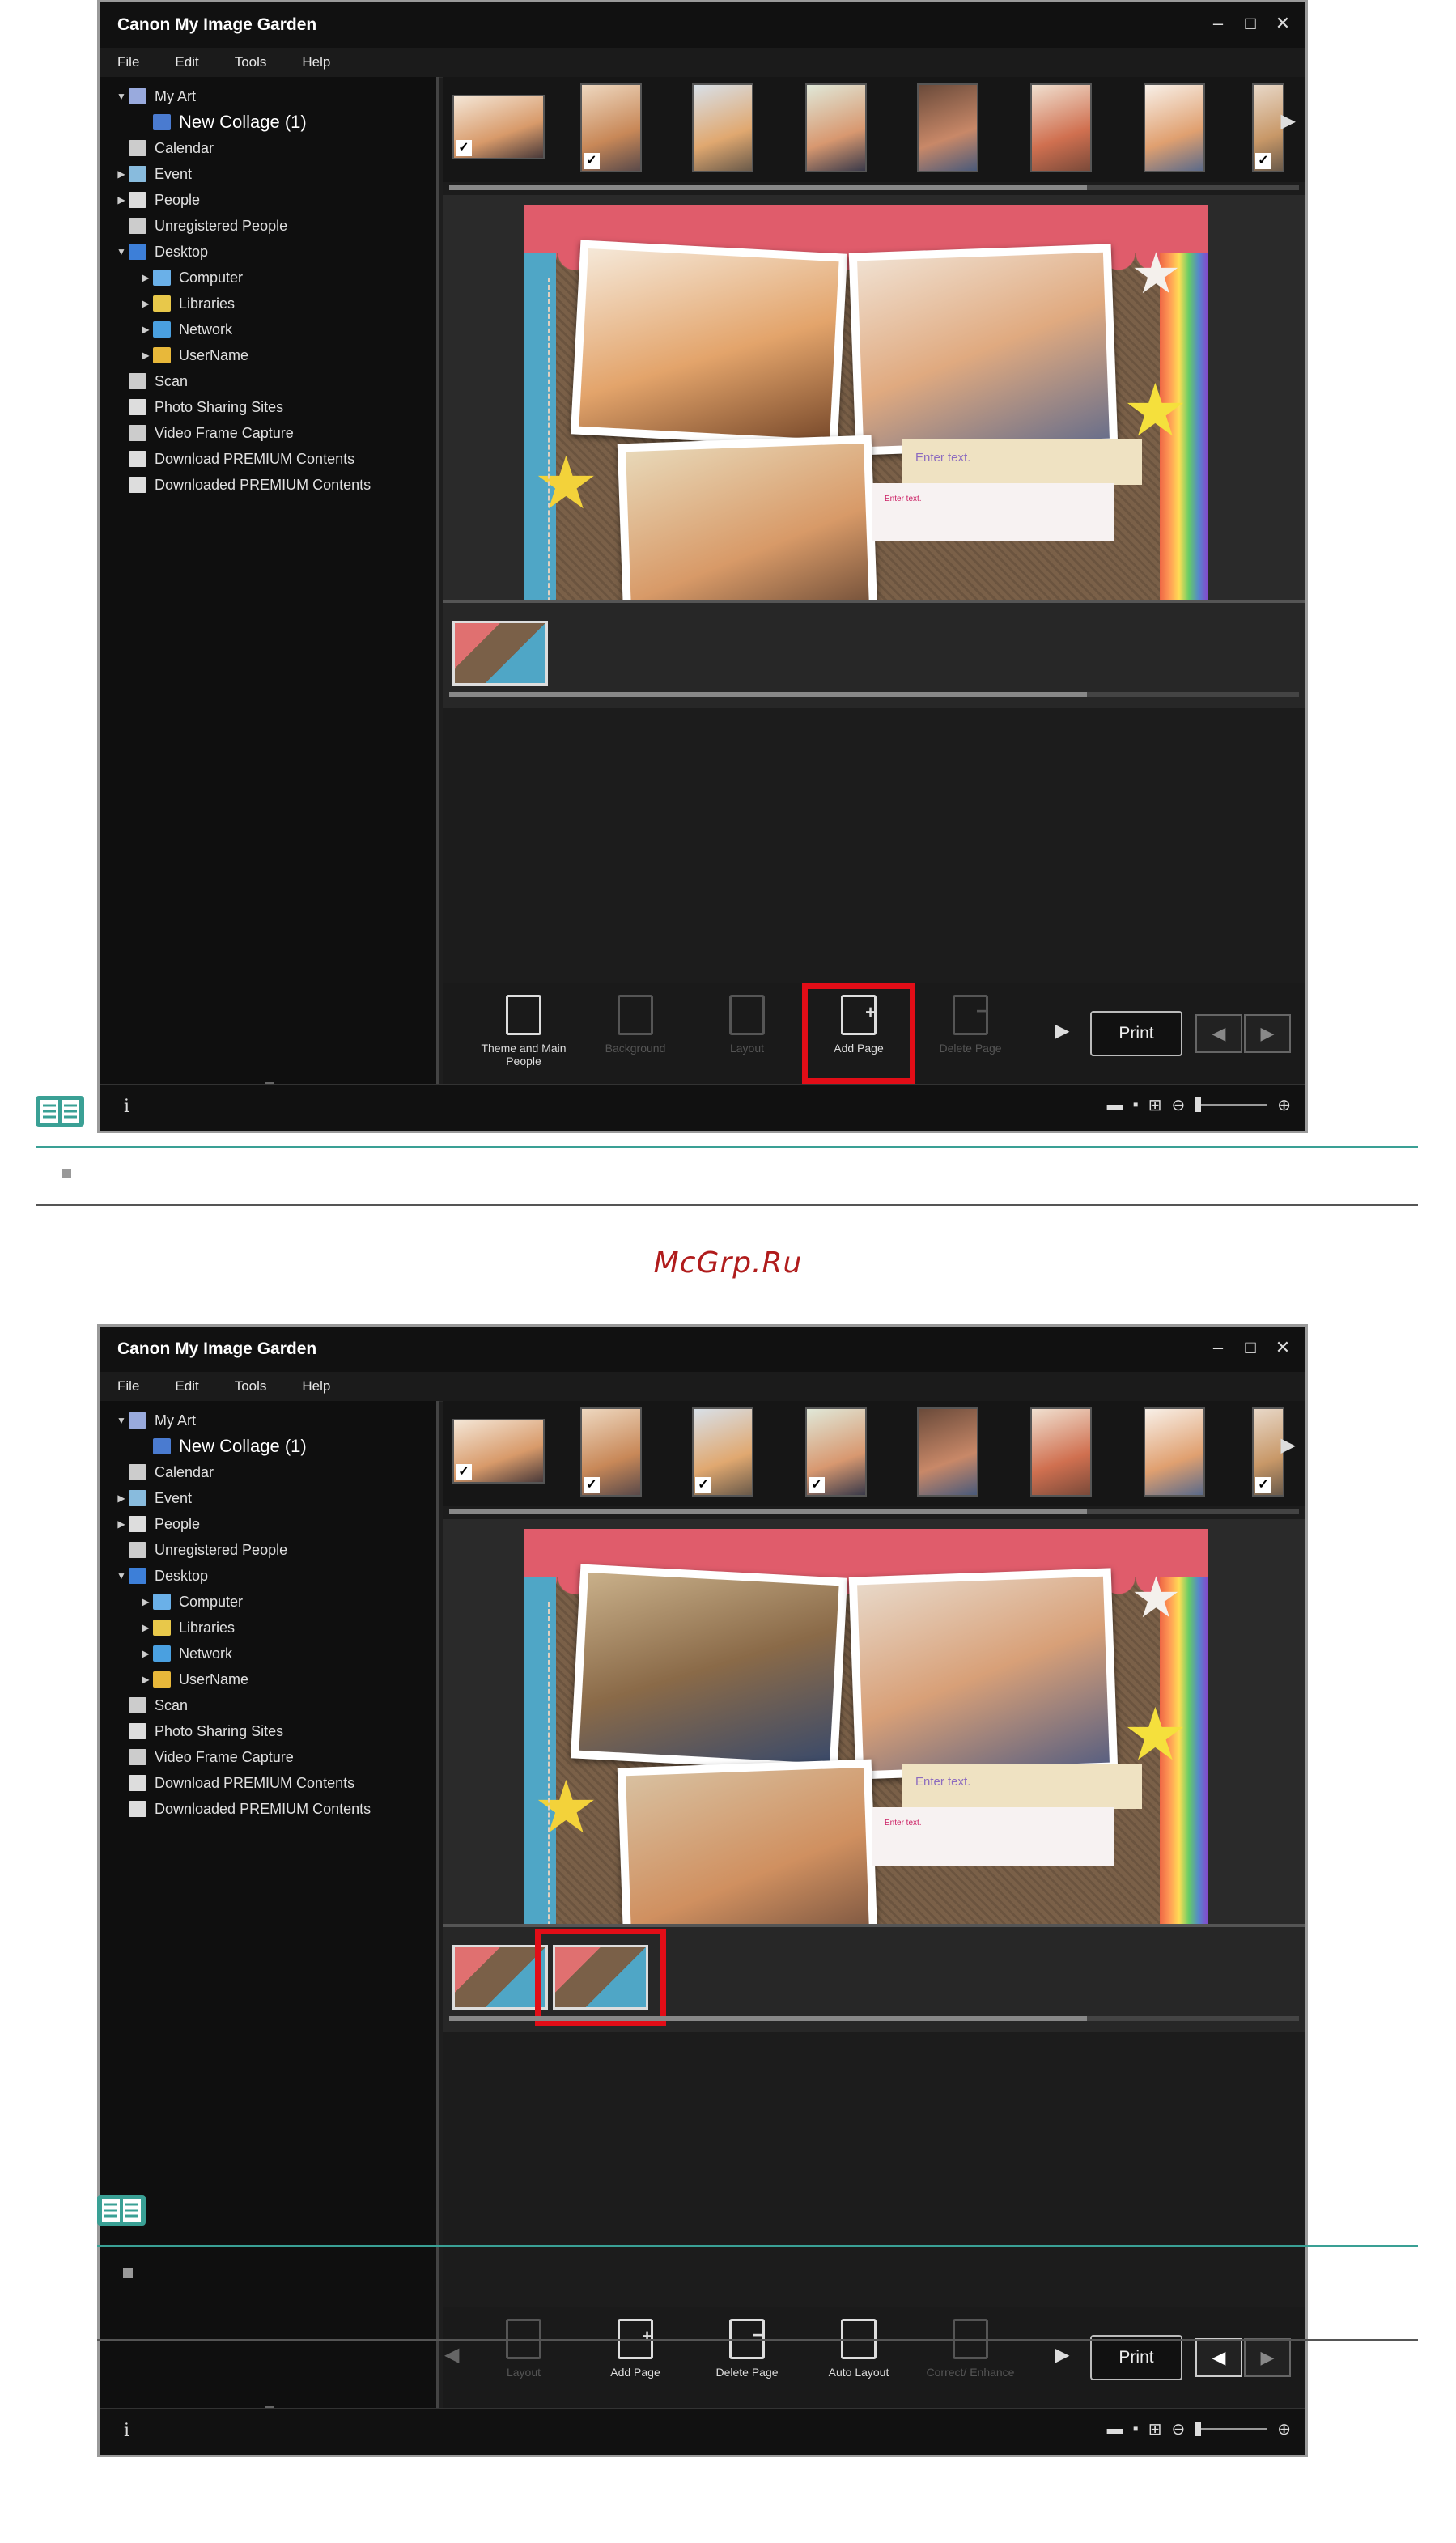 The height and width of the screenshot is (2543, 1456). What do you see at coordinates (161, 252) in the screenshot?
I see `sidebar-item-desktop: ▼ Desktop` at bounding box center [161, 252].